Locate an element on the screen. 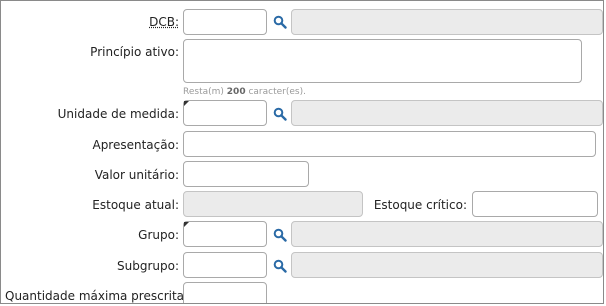  grupo-description-field is located at coordinates (447, 234).